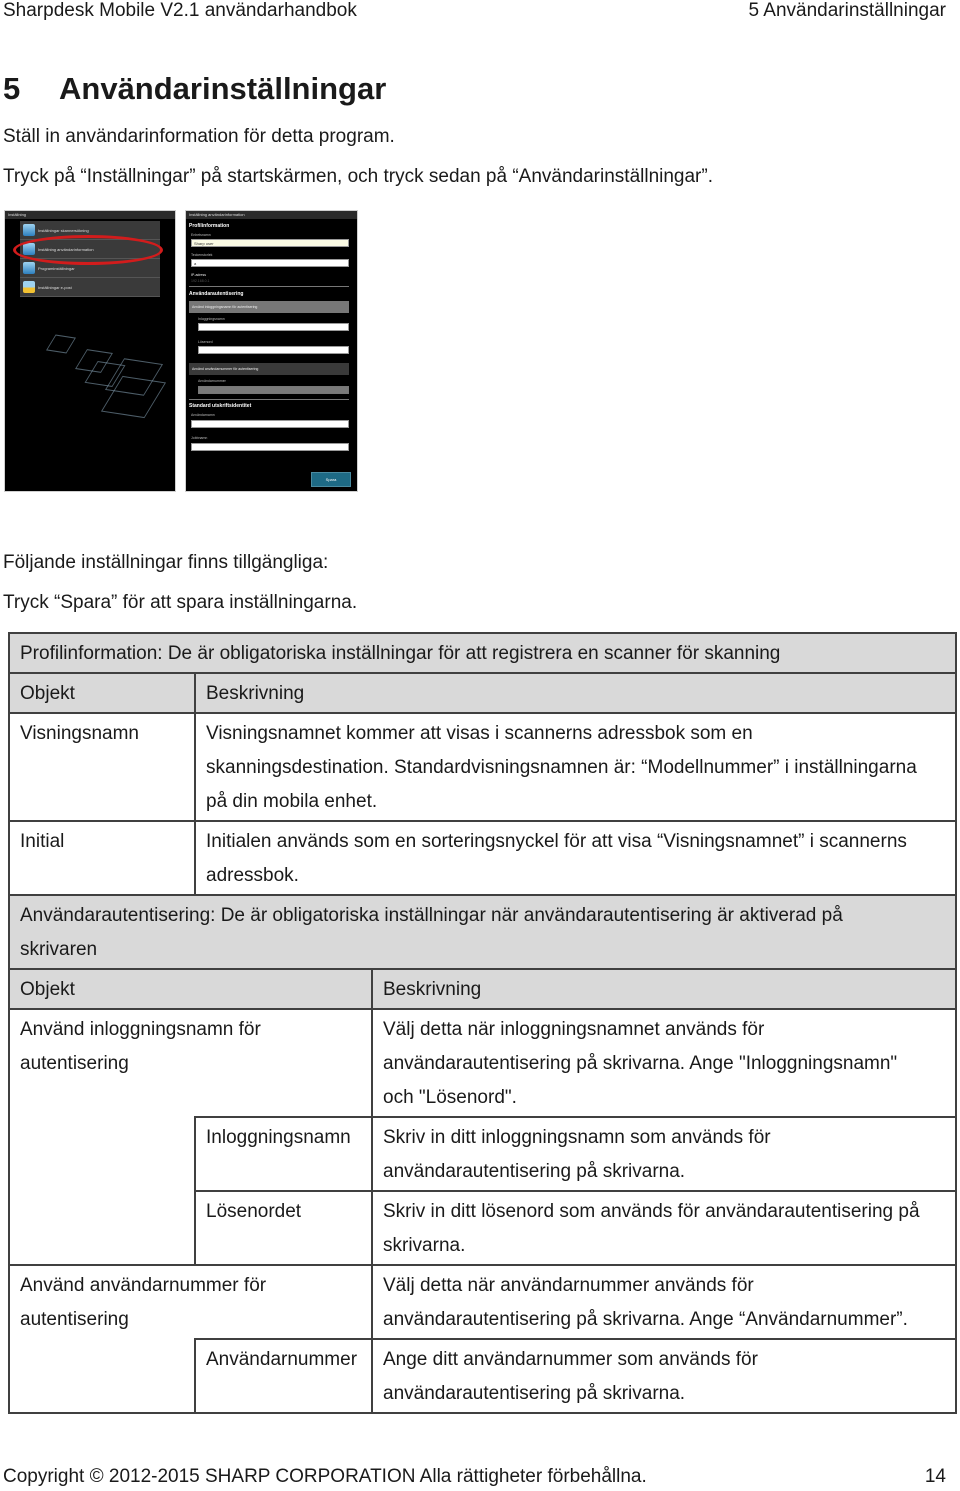 The width and height of the screenshot is (960, 1491). Describe the element at coordinates (199, 438) in the screenshot. I see `job-name-label: Jobbnamn` at that location.